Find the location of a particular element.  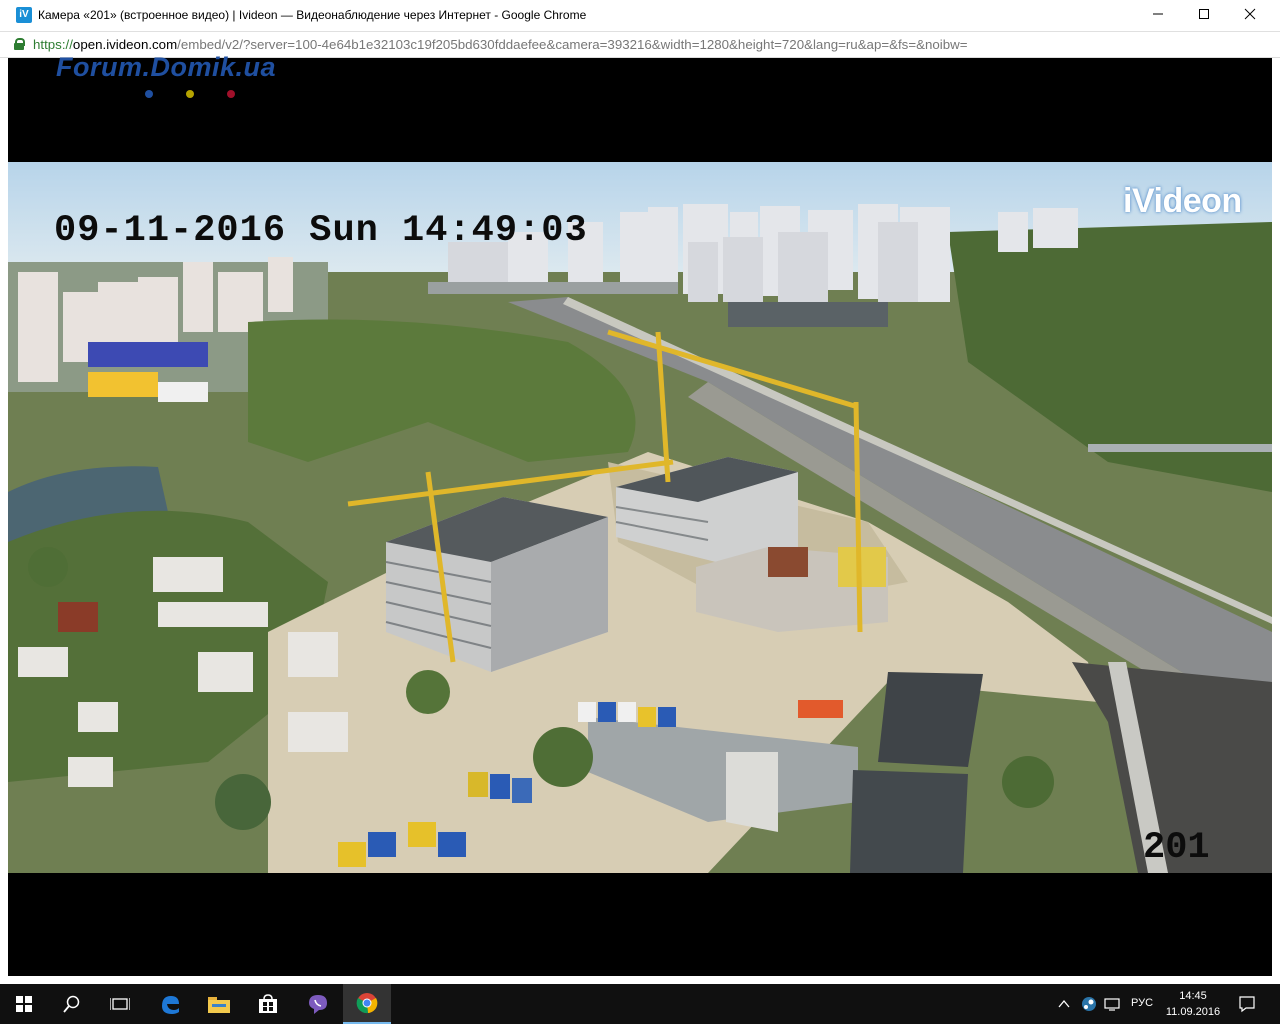

taskbar-store is located at coordinates (268, 1004).